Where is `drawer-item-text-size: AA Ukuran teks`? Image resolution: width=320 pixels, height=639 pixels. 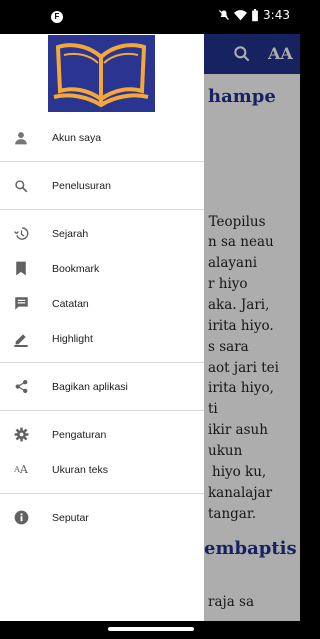 drawer-item-text-size: AA Ukuran teks is located at coordinates (102, 469).